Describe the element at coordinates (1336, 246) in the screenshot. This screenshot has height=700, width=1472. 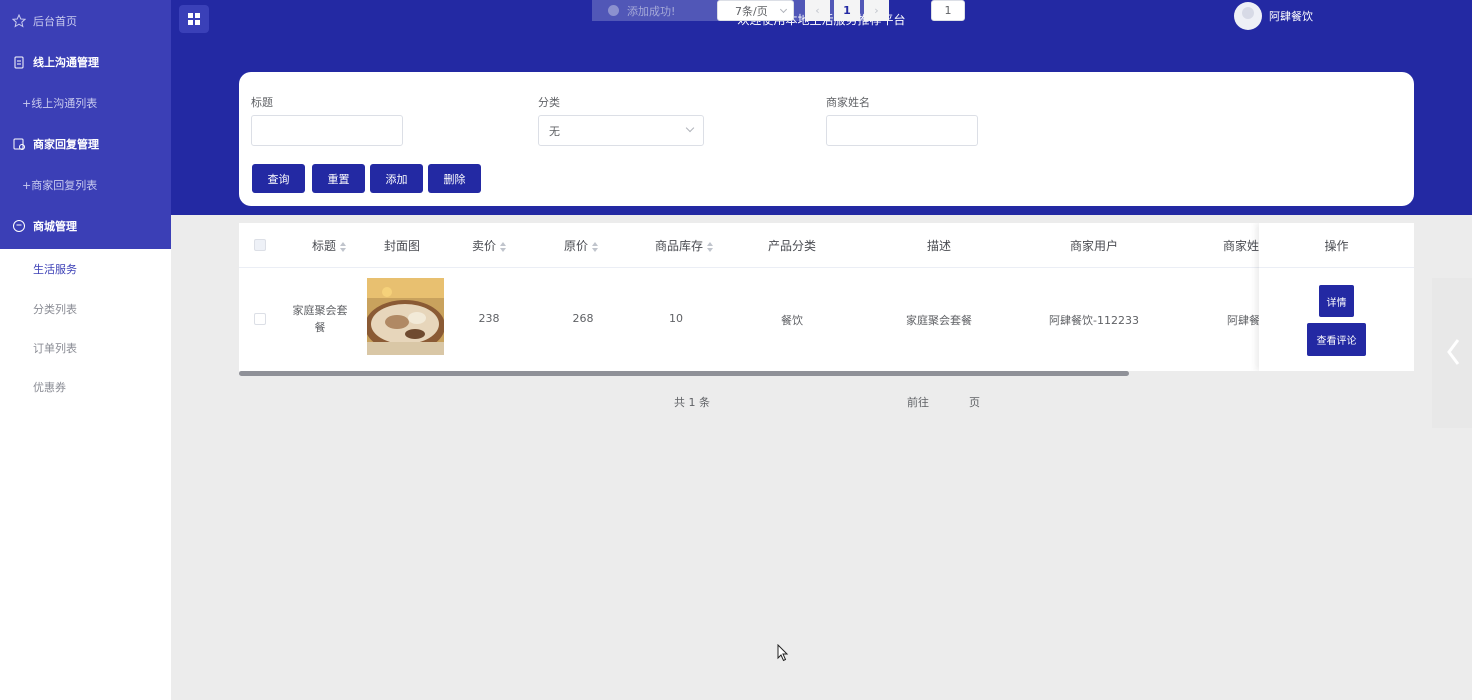
I see `column-header-actions: 操作` at that location.